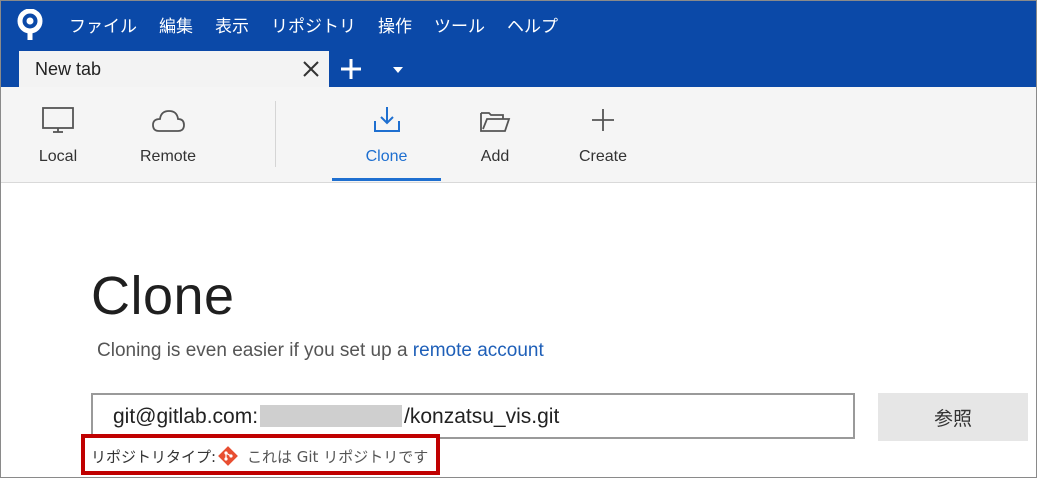 The image size is (1037, 478). Describe the element at coordinates (168, 134) in the screenshot. I see `tool-remote: Remote` at that location.